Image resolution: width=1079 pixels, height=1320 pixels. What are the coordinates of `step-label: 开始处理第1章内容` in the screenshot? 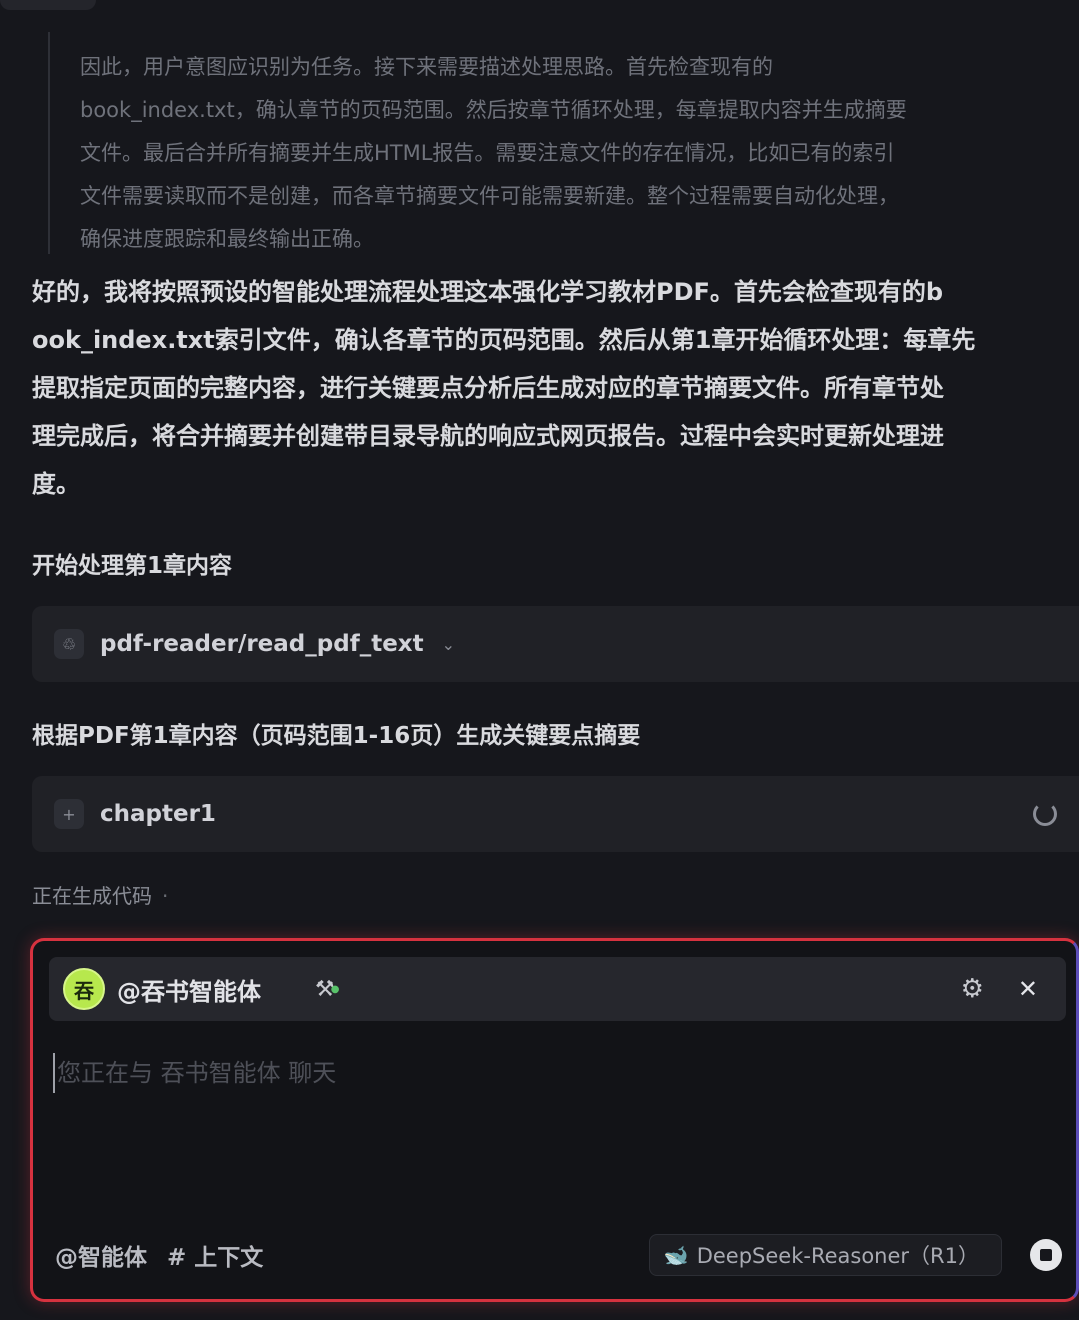 It's located at (132, 566).